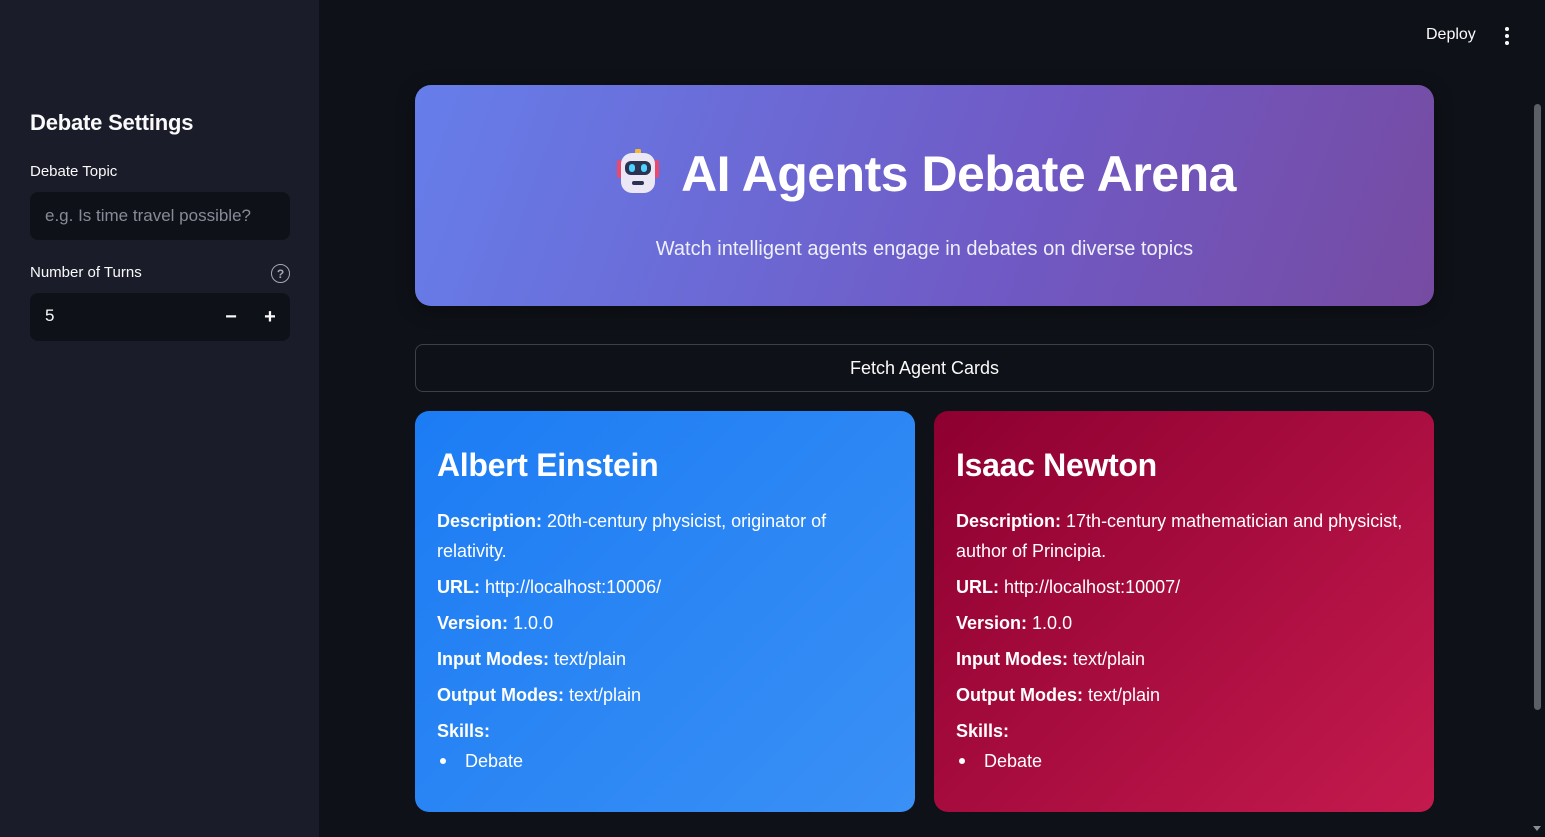 The image size is (1545, 837). Describe the element at coordinates (112, 122) in the screenshot. I see `sidebar-title: Debate Settings` at that location.